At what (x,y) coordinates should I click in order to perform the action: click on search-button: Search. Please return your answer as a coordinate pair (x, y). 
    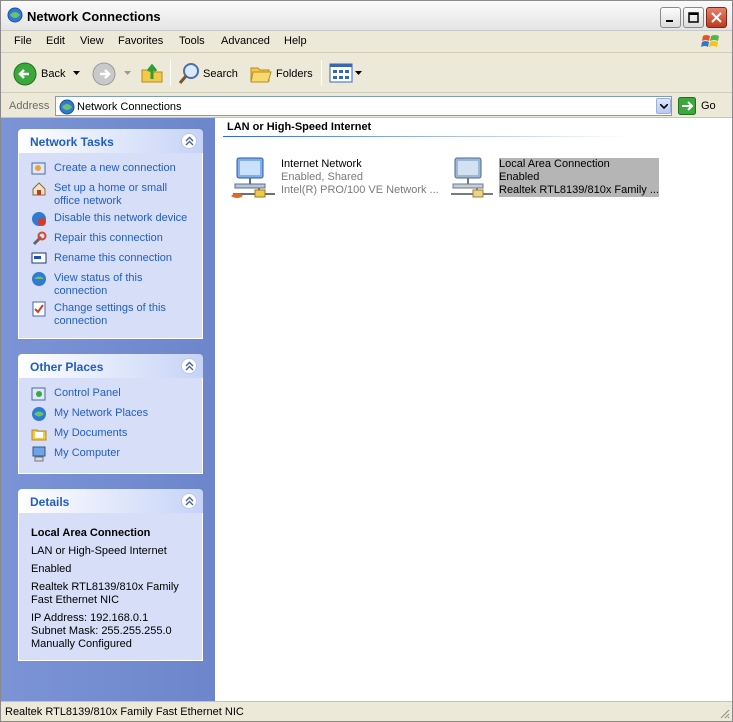
    Looking at the image, I should click on (208, 73).